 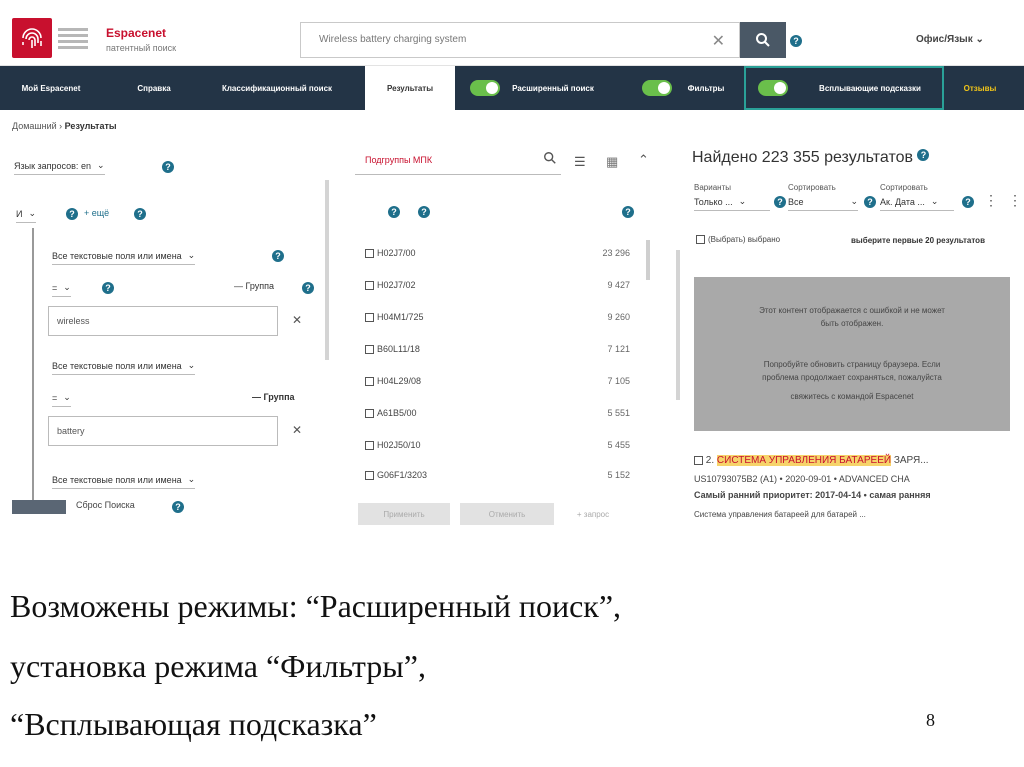 I want to click on list-item: H02J7/00 23 296, so click(x=497, y=259).